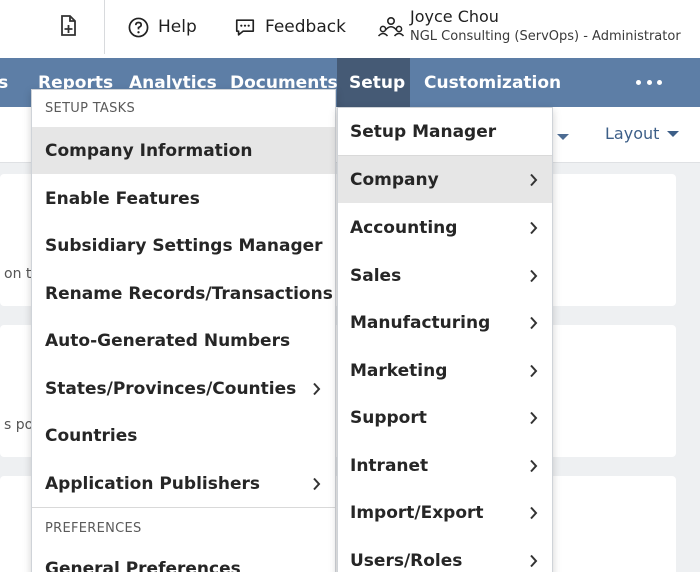 The width and height of the screenshot is (700, 572). Describe the element at coordinates (445, 131) in the screenshot. I see `menu-item-setup-manager: Setup Manager` at that location.